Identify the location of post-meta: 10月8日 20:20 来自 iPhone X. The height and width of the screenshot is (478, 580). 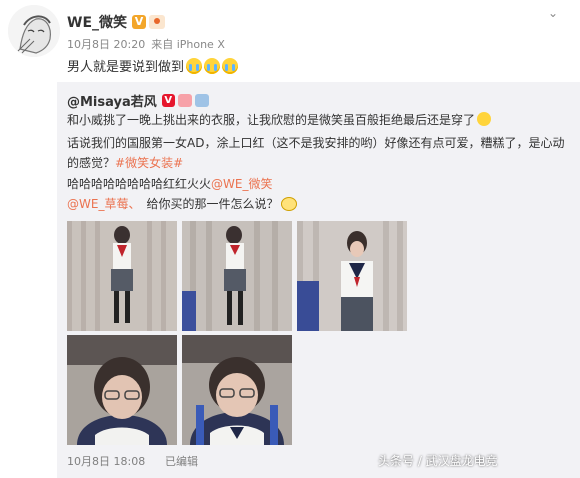
(149, 44).